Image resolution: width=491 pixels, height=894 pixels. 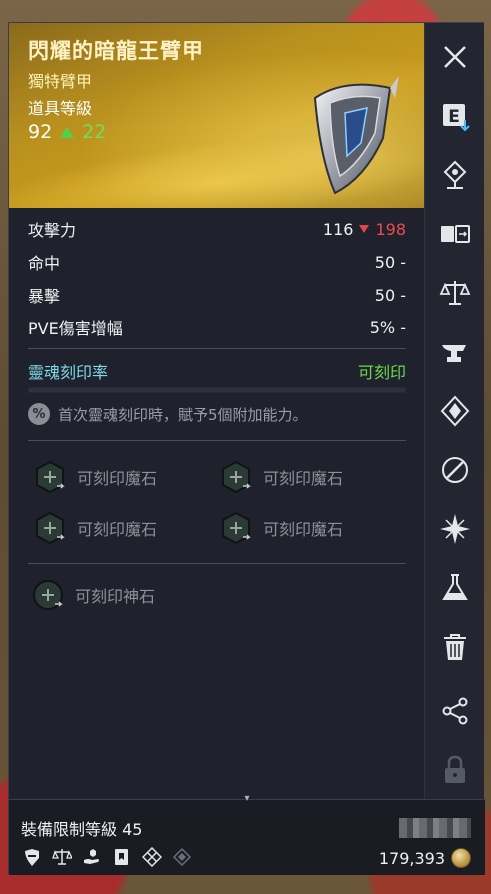 I want to click on armor-icon, so click(x=32, y=857).